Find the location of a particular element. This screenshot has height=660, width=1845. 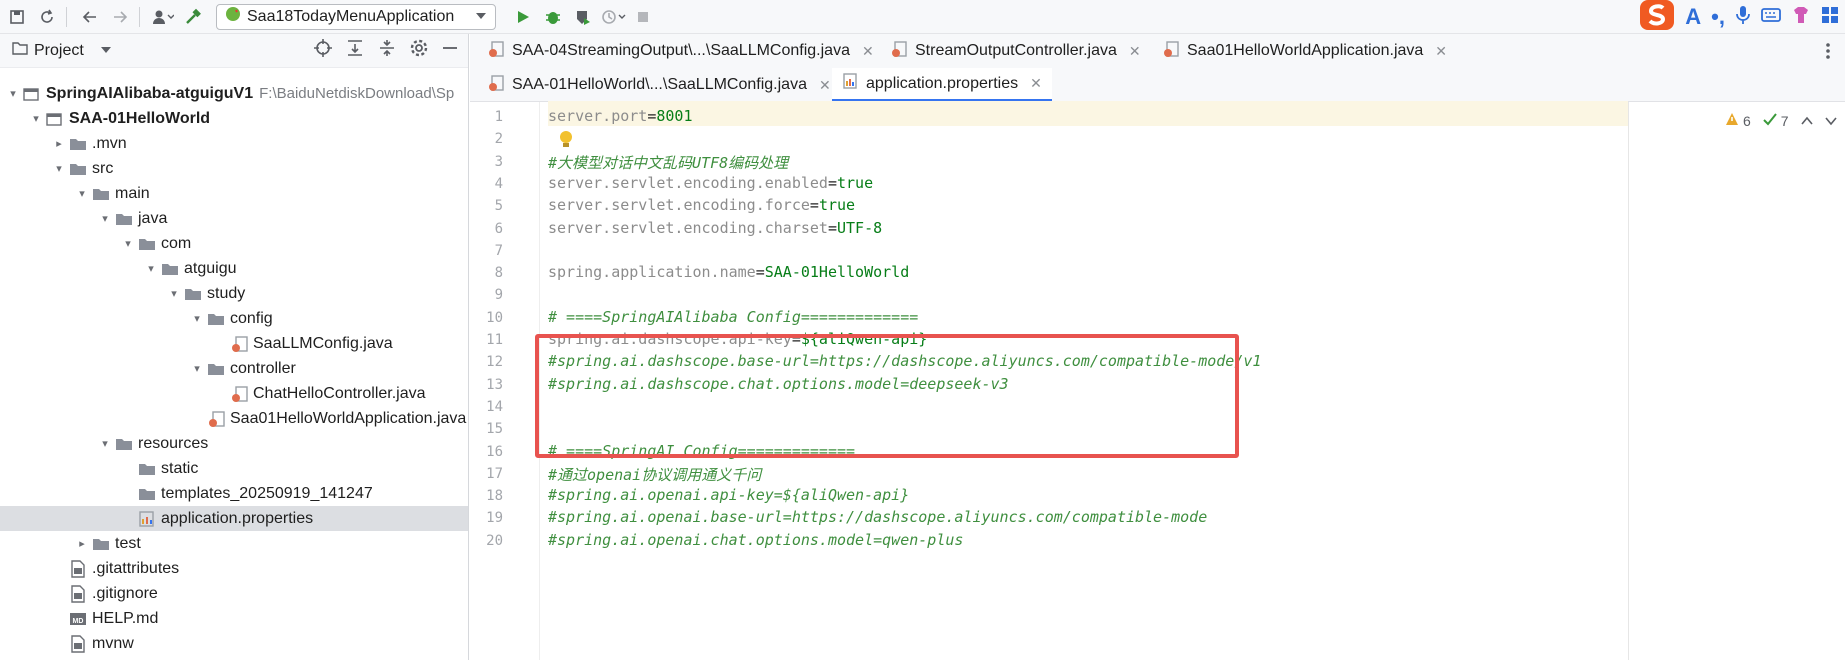

comment-text: #大模型对话中文乱码UTF8编码处理 is located at coordinates (668, 162).